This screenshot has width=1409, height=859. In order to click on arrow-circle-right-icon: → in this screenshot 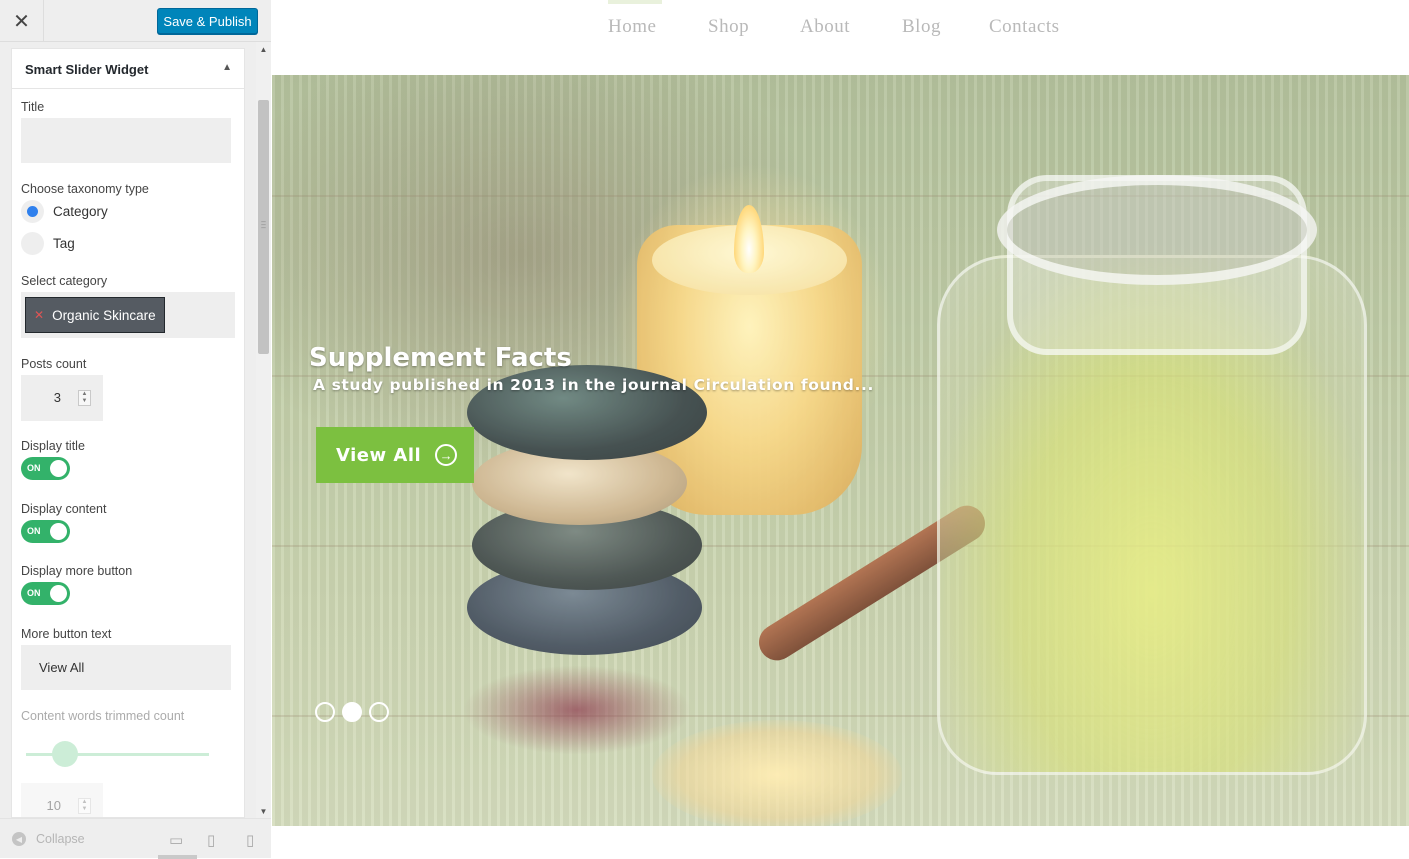, I will do `click(446, 455)`.